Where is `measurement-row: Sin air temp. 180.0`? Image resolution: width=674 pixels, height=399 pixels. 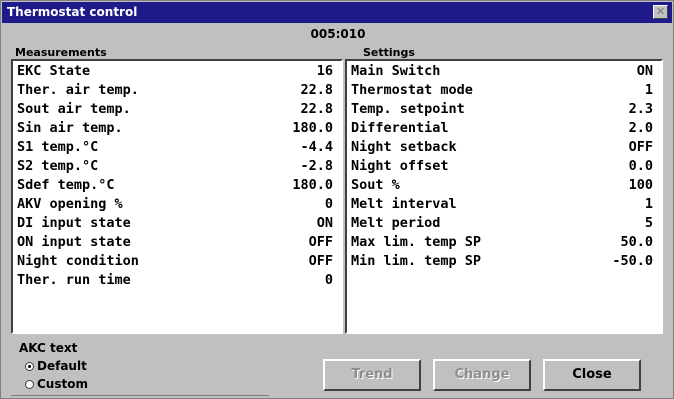
measurement-row: Sin air temp. 180.0 is located at coordinates (175, 128).